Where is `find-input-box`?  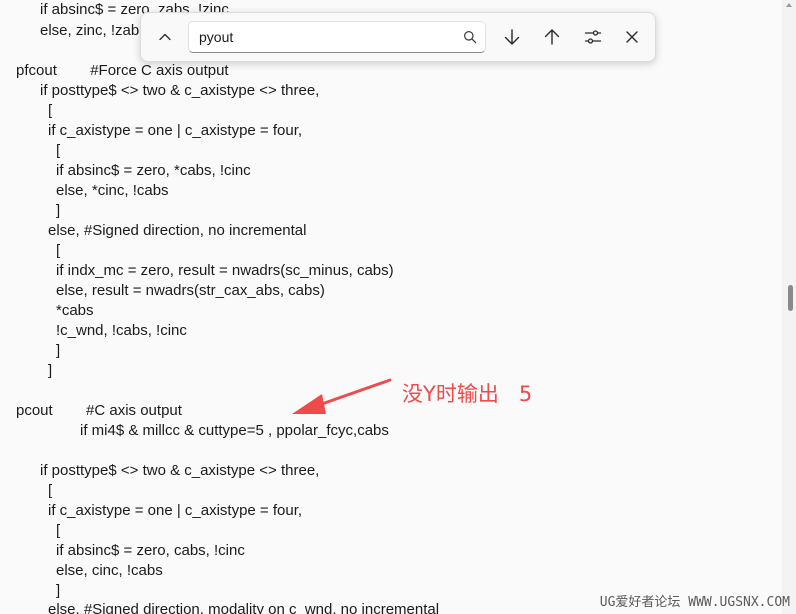 find-input-box is located at coordinates (337, 37).